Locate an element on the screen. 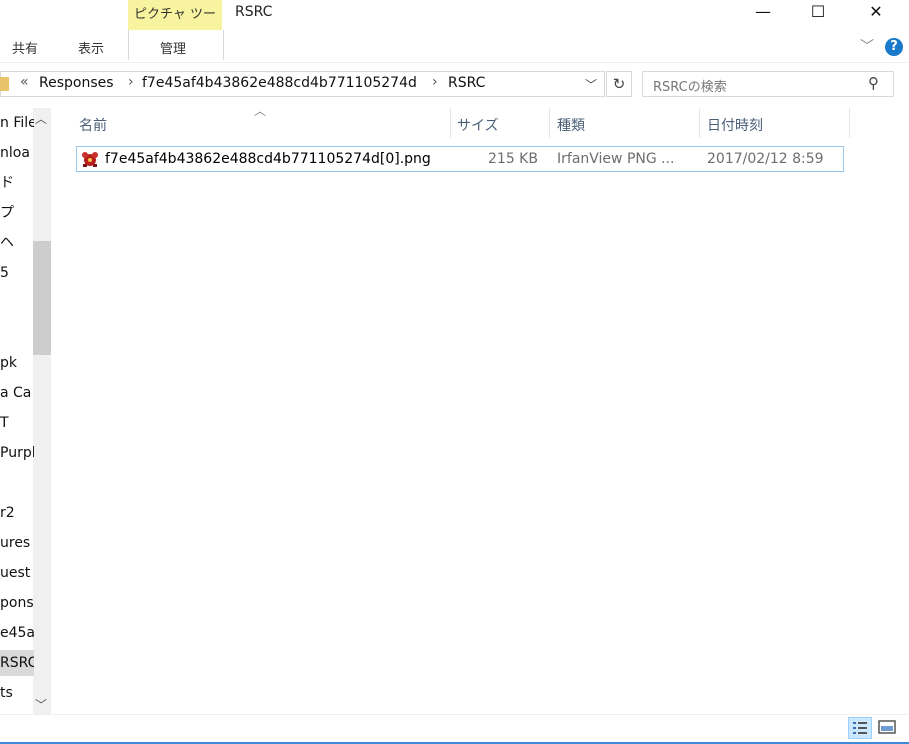 The height and width of the screenshot is (744, 909). breadcrumb-rsrc: RSRC is located at coordinates (466, 83).